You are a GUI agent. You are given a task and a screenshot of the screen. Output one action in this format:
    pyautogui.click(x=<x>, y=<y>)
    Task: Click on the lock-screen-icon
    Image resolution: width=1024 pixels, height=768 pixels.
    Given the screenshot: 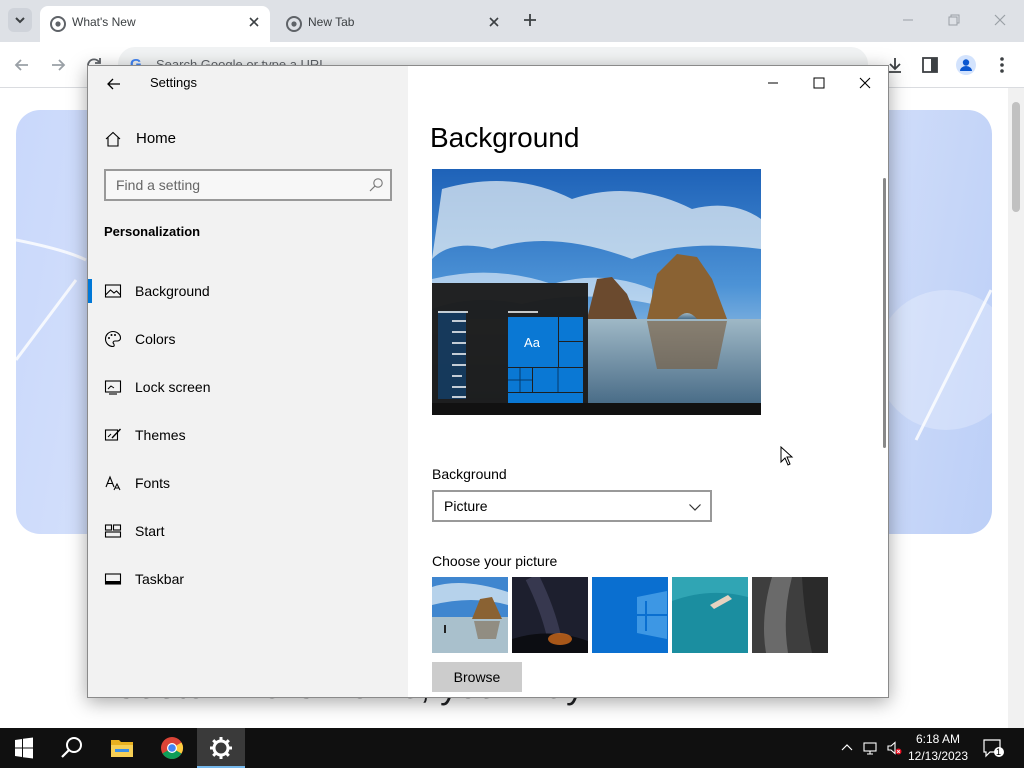 What is the action you would take?
    pyautogui.click(x=113, y=387)
    